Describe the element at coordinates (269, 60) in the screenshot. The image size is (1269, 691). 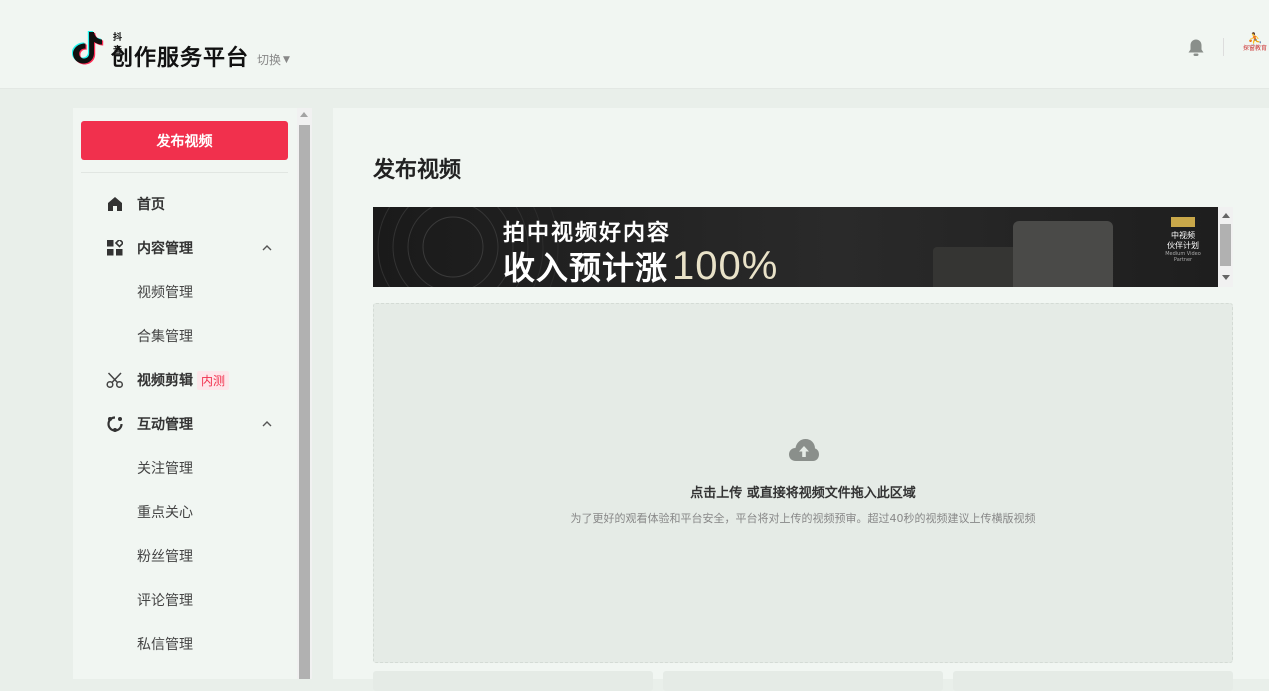
I see `switch-label: 切换` at that location.